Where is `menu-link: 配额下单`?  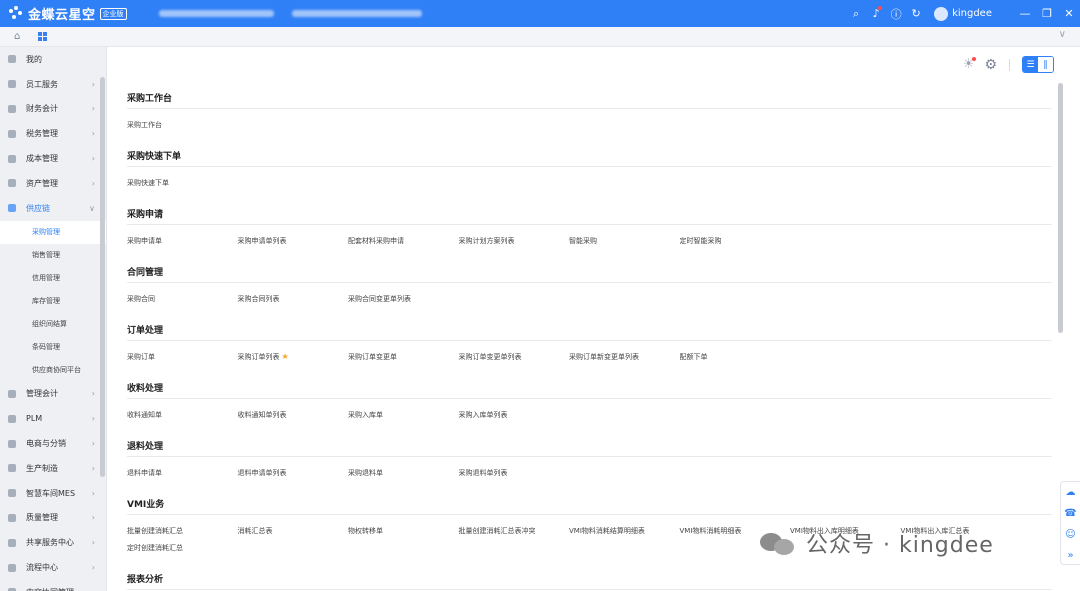 menu-link: 配额下单 is located at coordinates (694, 357).